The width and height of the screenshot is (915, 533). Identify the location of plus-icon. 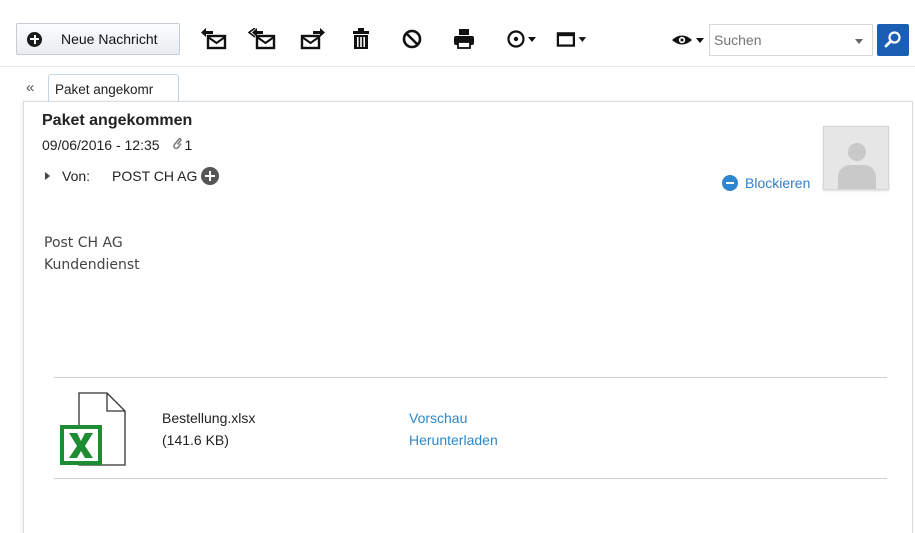
(34, 39).